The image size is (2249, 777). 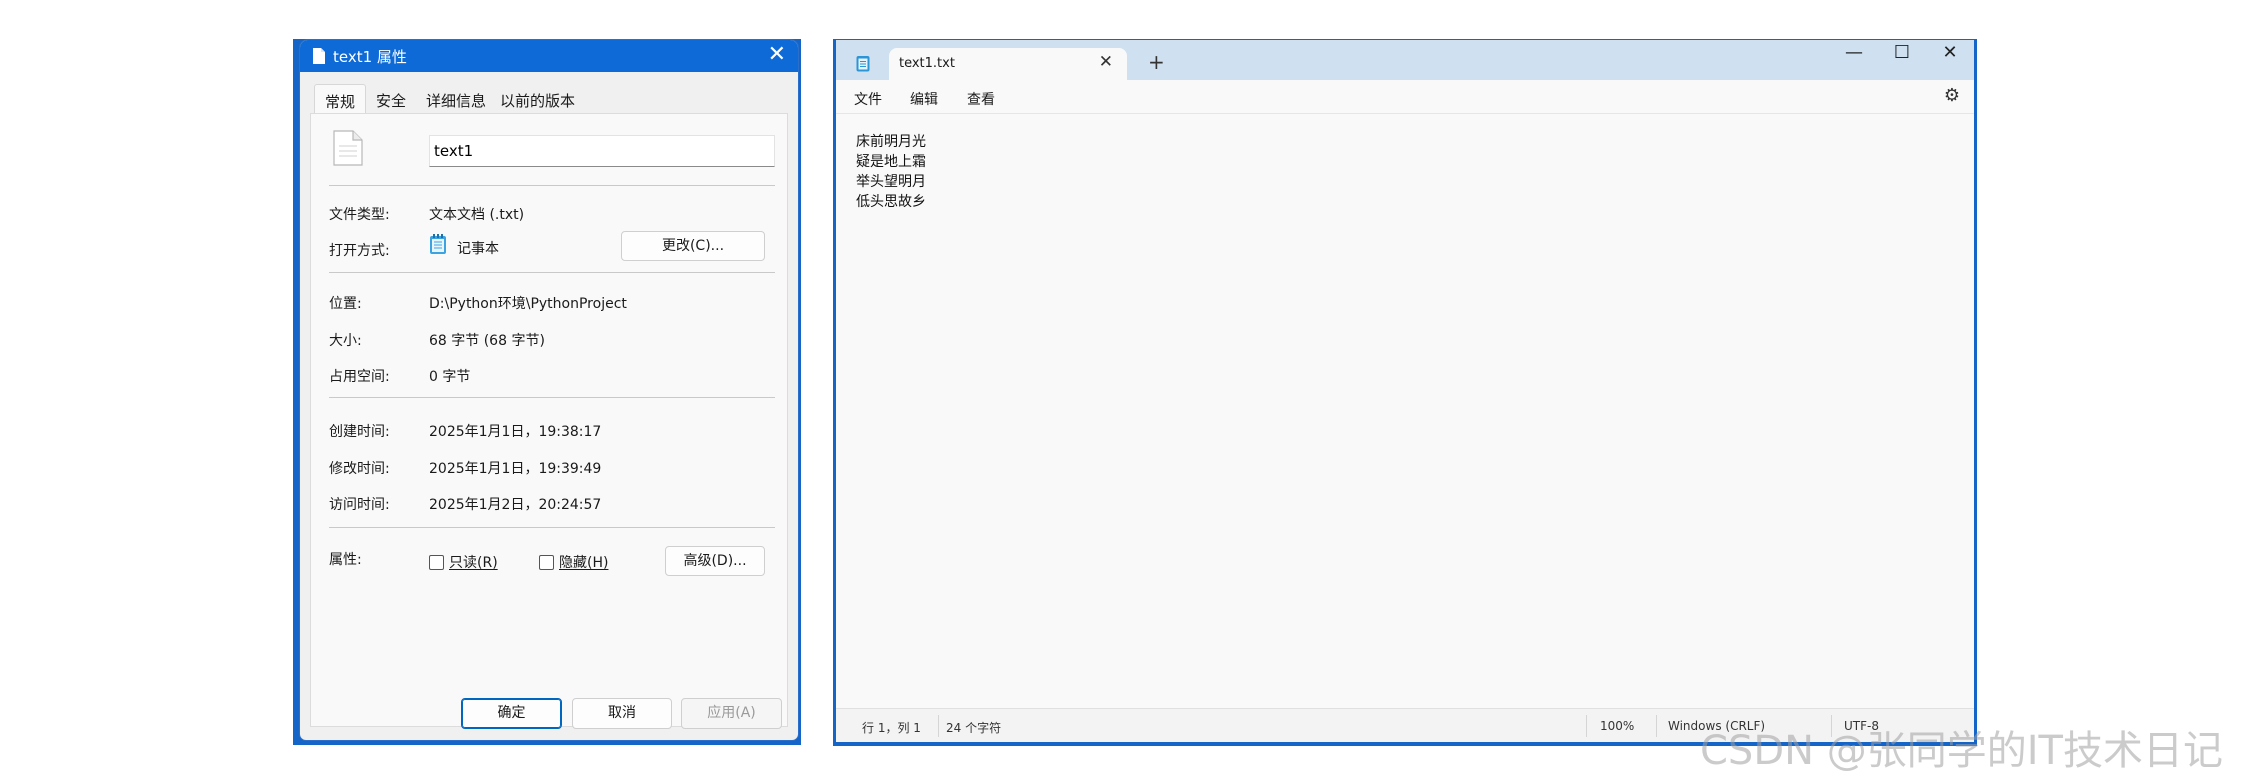 I want to click on window-close-icon: ✕, so click(x=1950, y=52).